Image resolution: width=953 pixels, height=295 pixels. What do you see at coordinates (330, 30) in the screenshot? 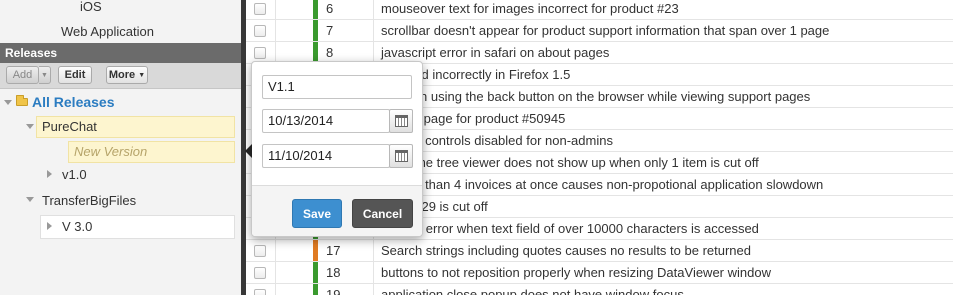
I see `issue-id: 7` at bounding box center [330, 30].